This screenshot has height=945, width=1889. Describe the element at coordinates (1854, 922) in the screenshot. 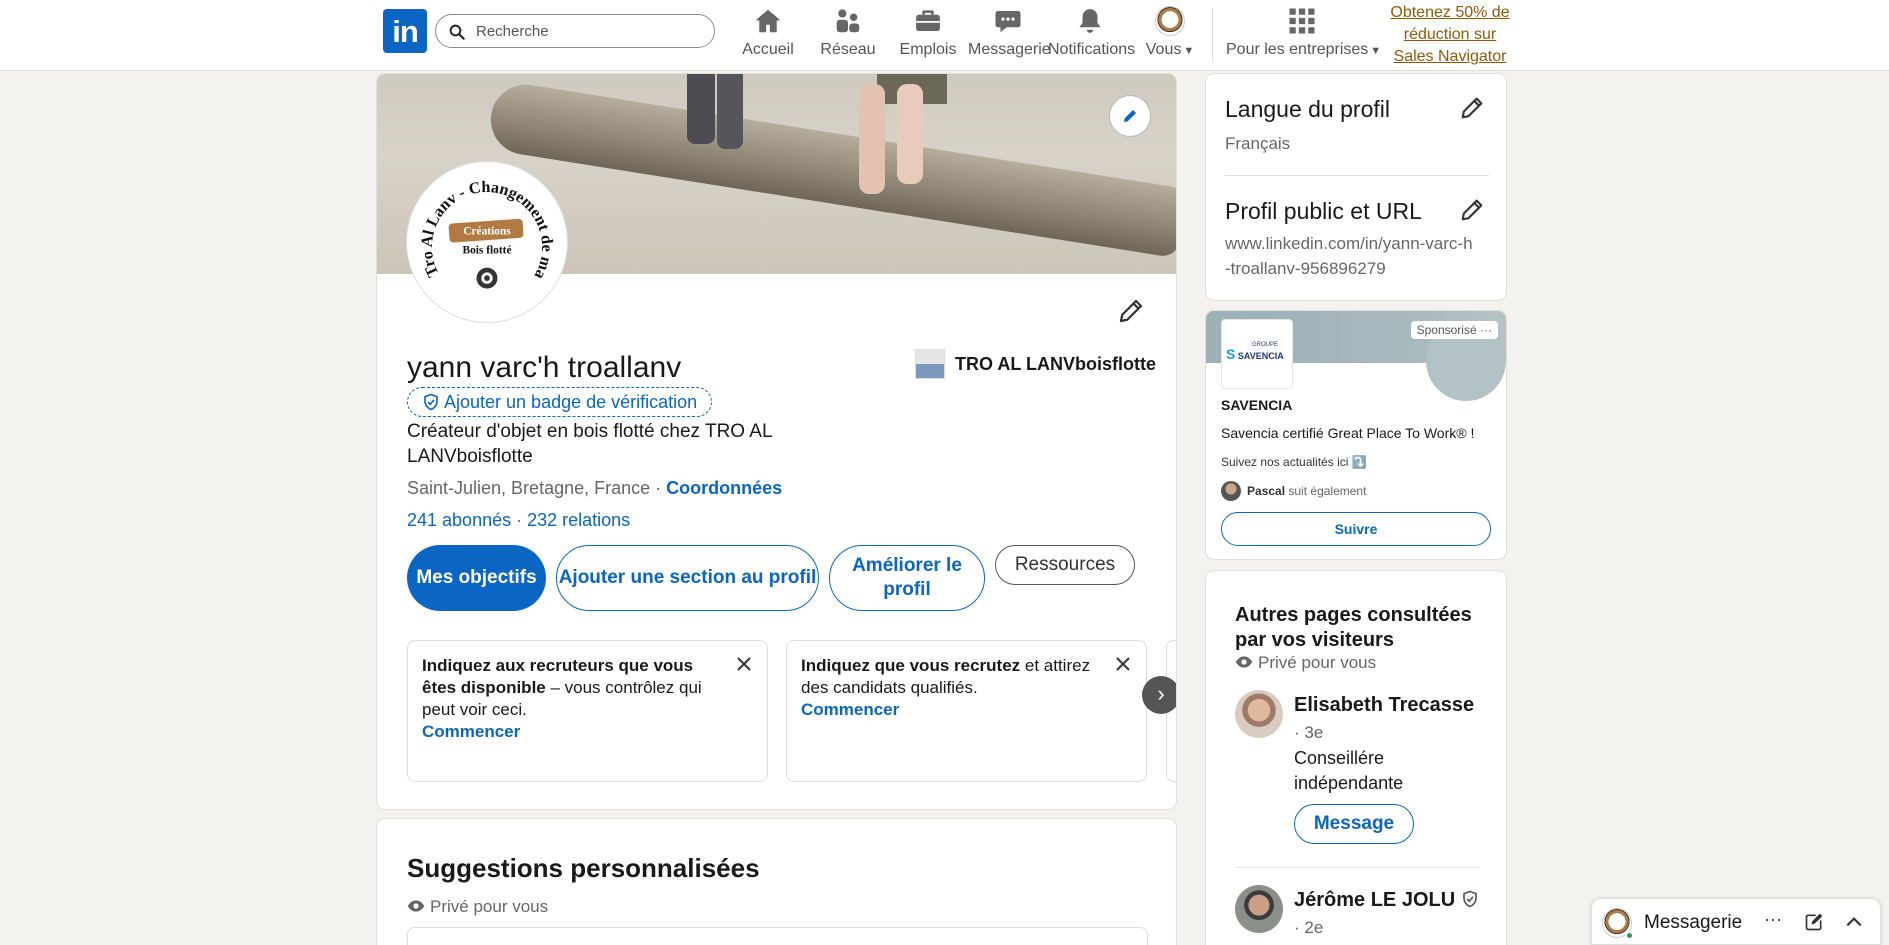

I see `chevron-up-icon` at that location.